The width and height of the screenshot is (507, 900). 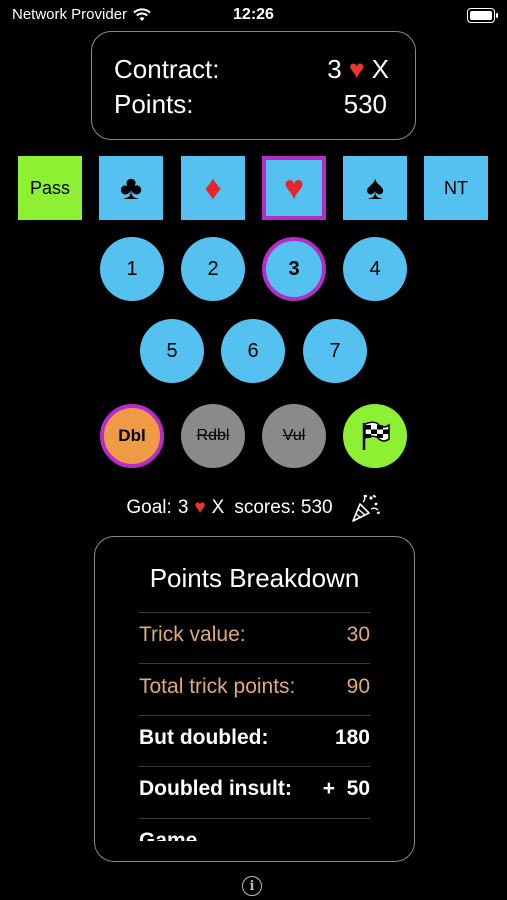 I want to click on goal-scores: scores: 530, so click(x=283, y=507).